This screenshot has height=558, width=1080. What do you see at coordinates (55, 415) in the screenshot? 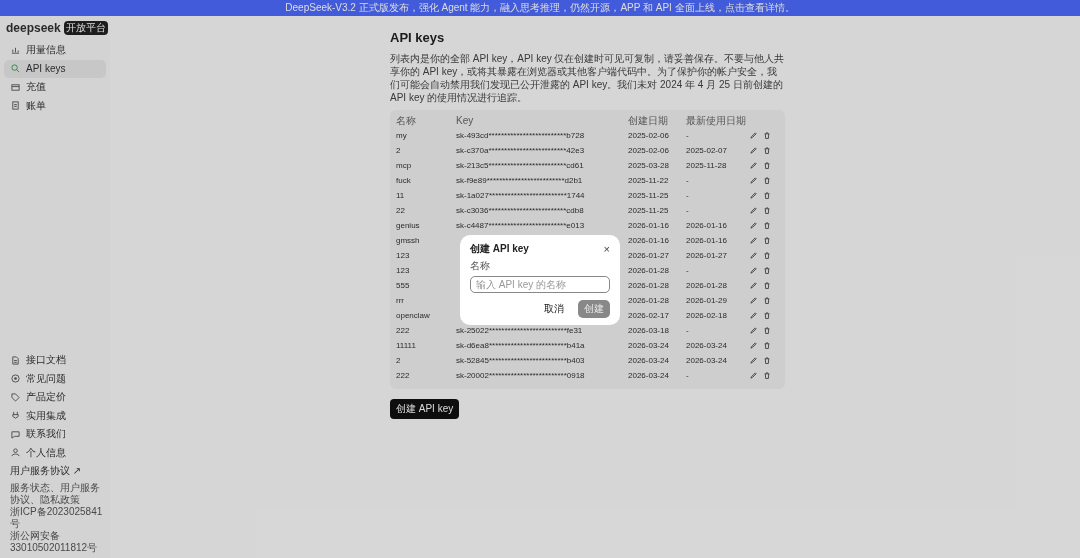
I see `sidebar-item: 实用集成` at bounding box center [55, 415].